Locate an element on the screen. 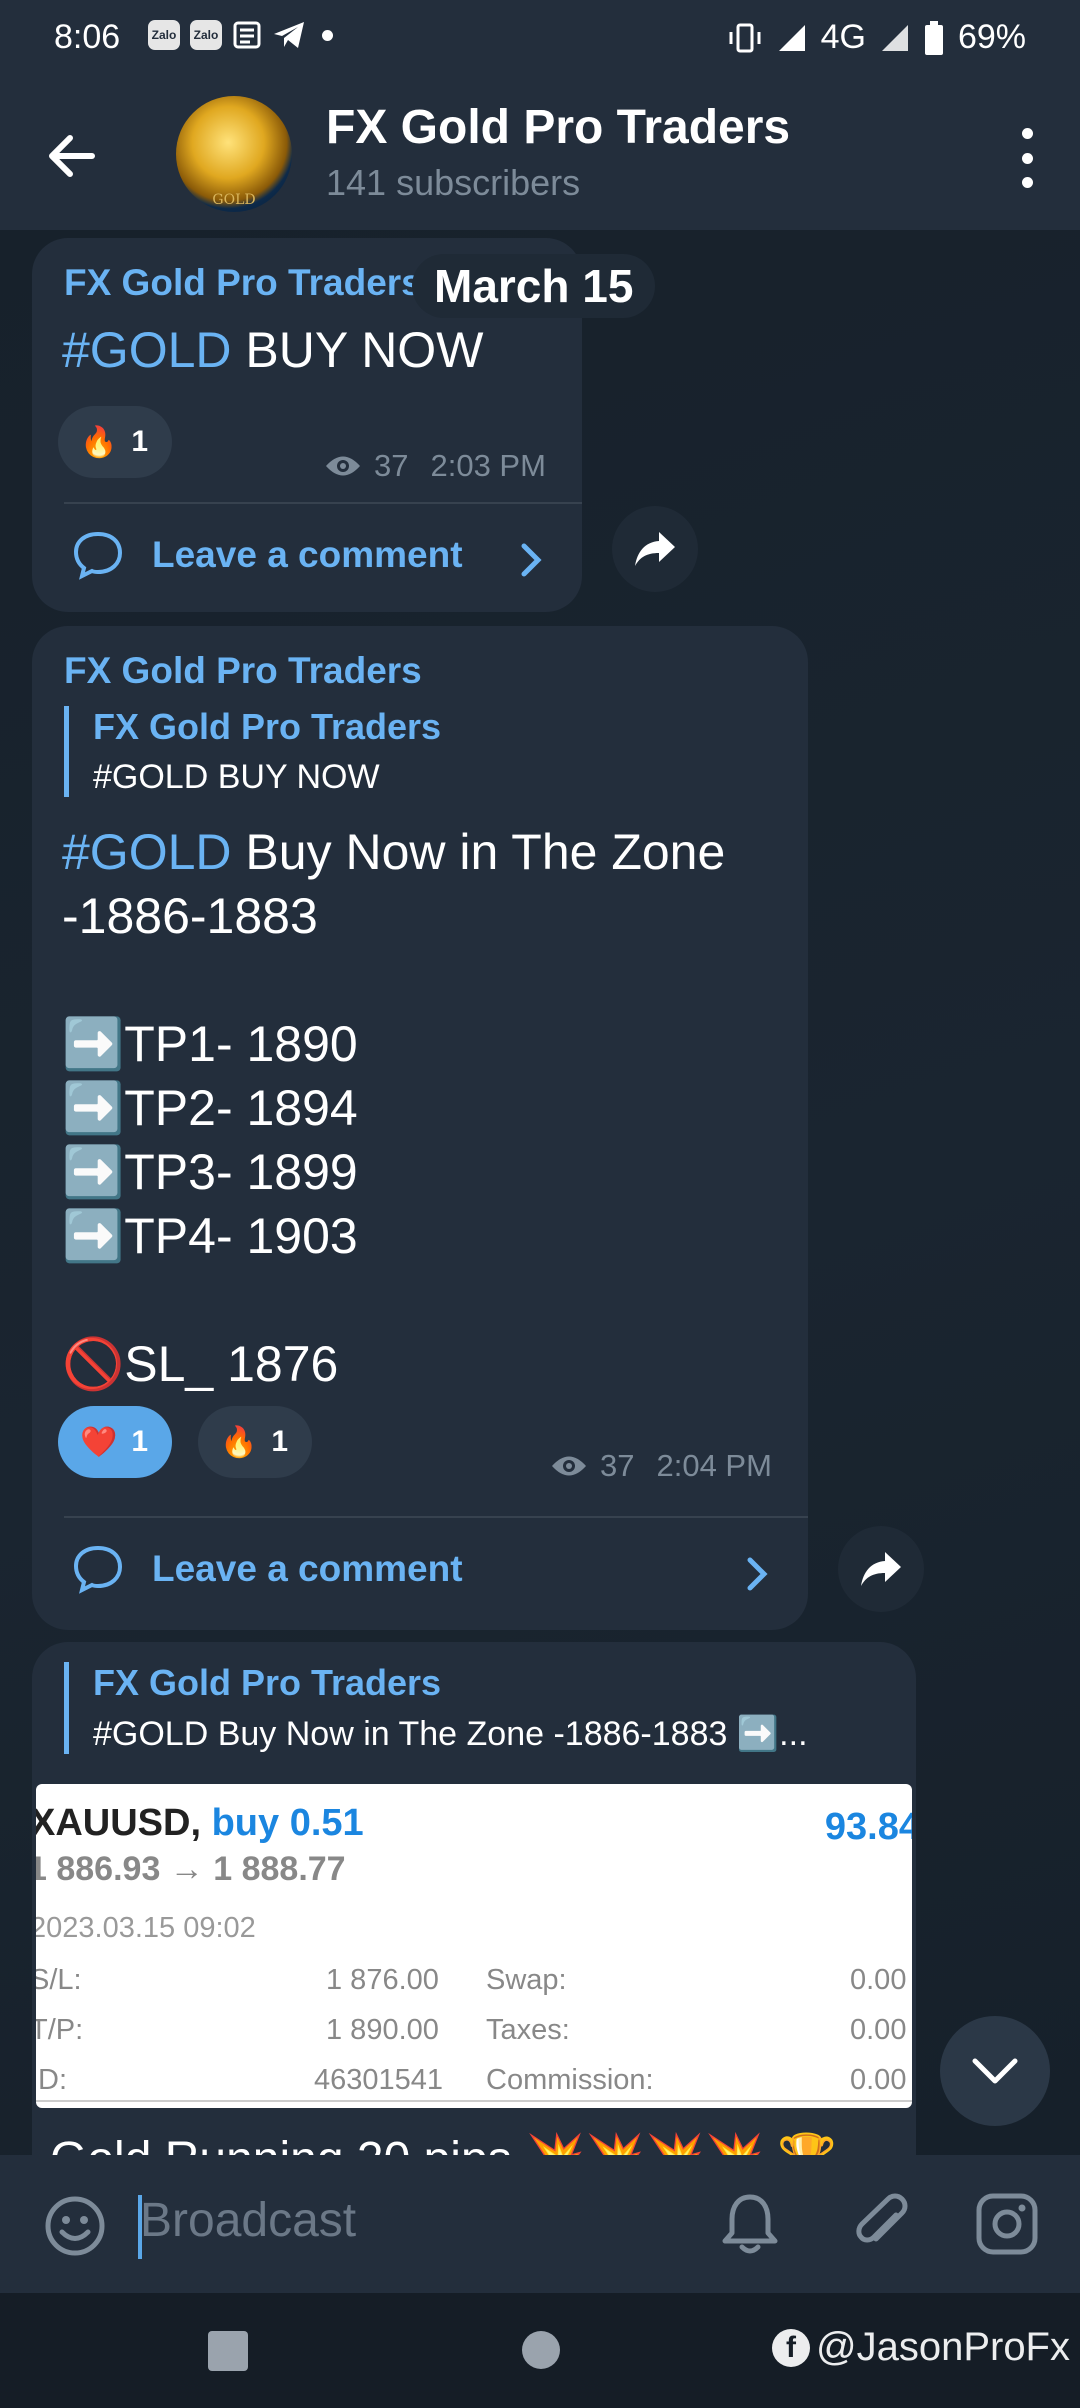  broadcast-input: Broadcast is located at coordinates (248, 2220).